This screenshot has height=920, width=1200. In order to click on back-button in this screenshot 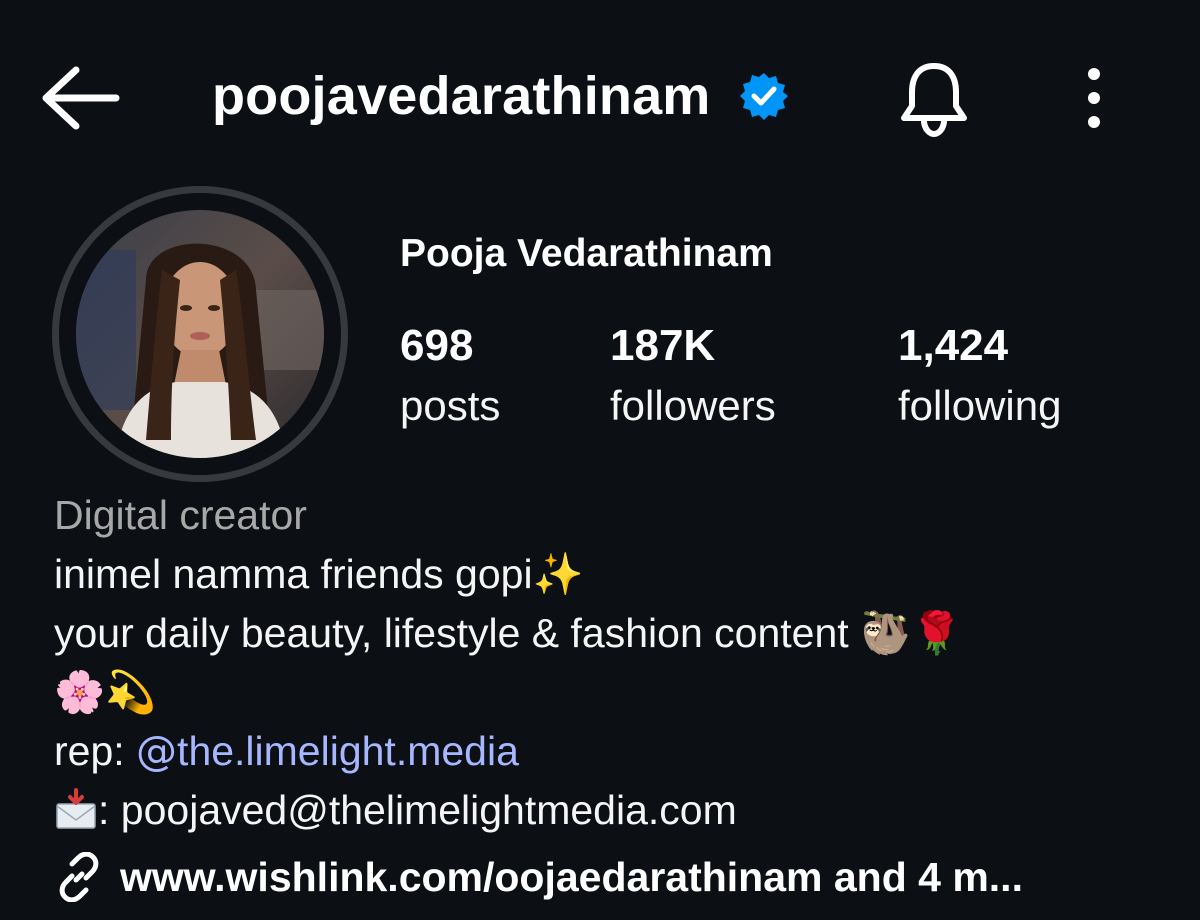, I will do `click(81, 98)`.